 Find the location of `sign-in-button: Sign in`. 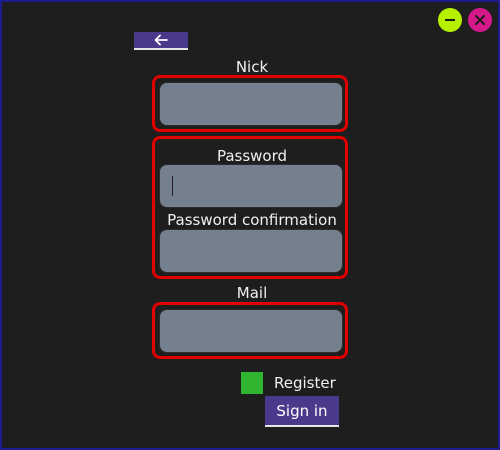

sign-in-button: Sign in is located at coordinates (302, 411).